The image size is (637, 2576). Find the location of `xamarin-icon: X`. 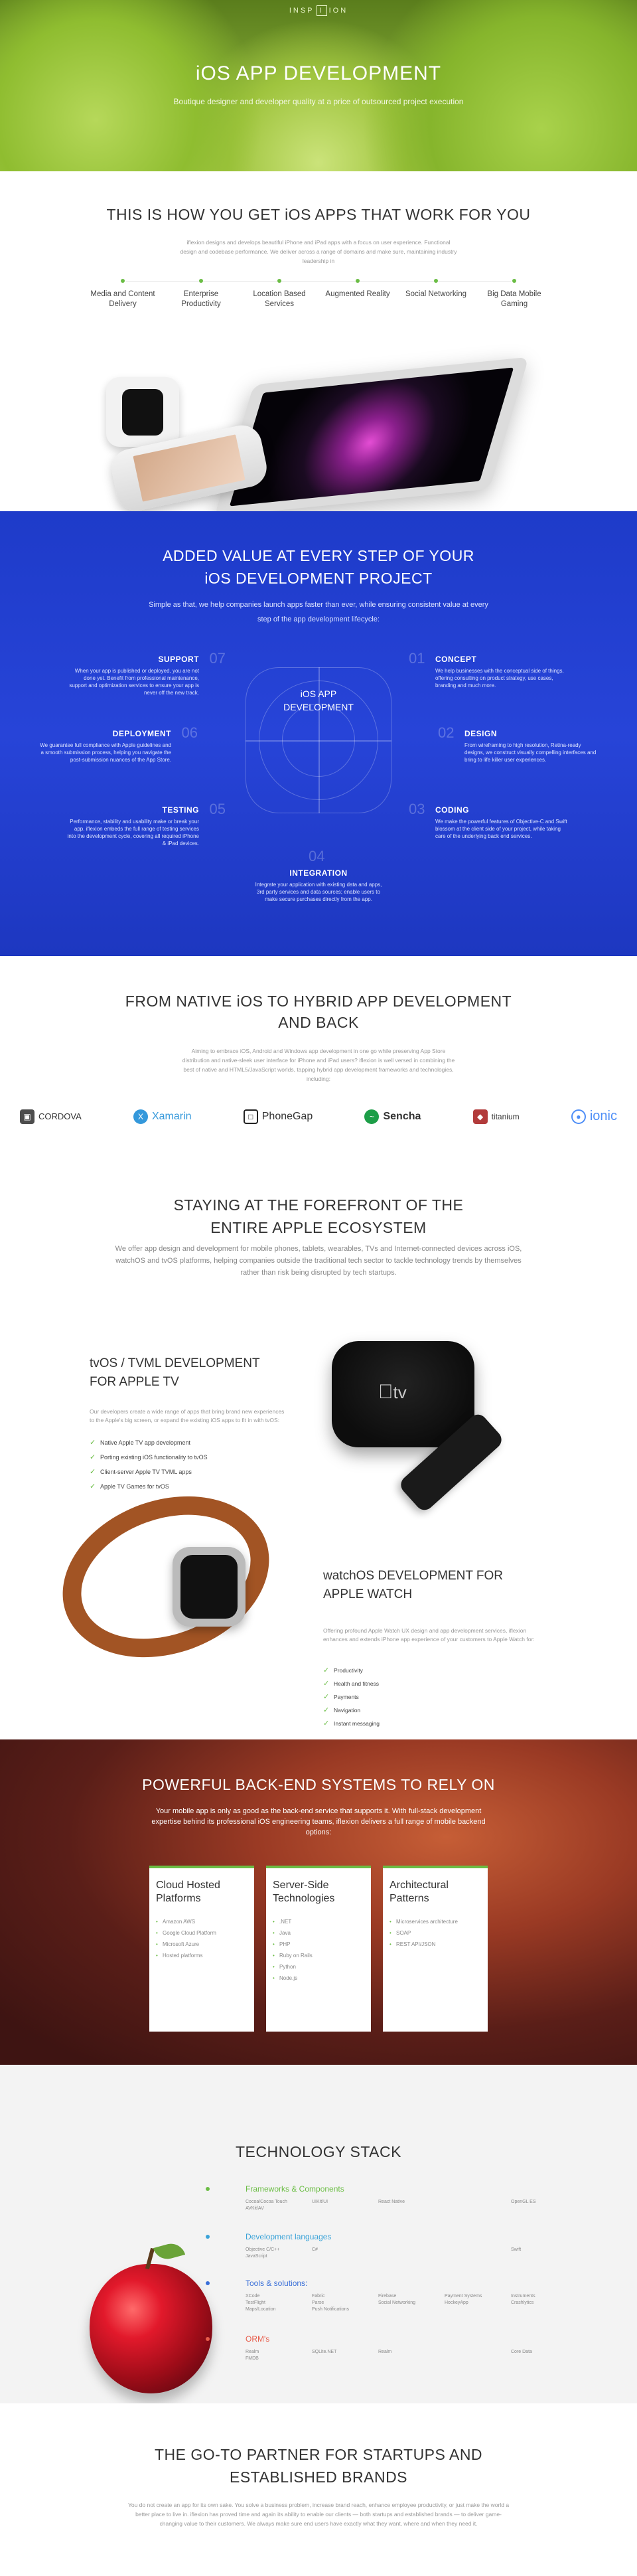

xamarin-icon: X is located at coordinates (141, 1116).